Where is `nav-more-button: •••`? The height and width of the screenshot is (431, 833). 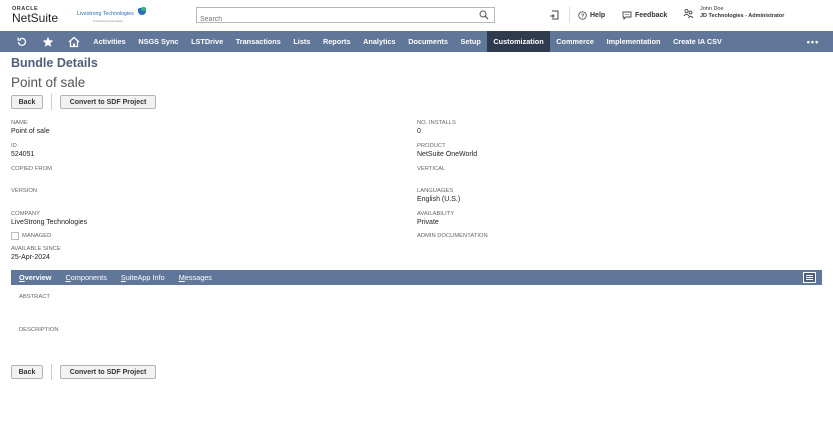
nav-more-button: ••• is located at coordinates (813, 41).